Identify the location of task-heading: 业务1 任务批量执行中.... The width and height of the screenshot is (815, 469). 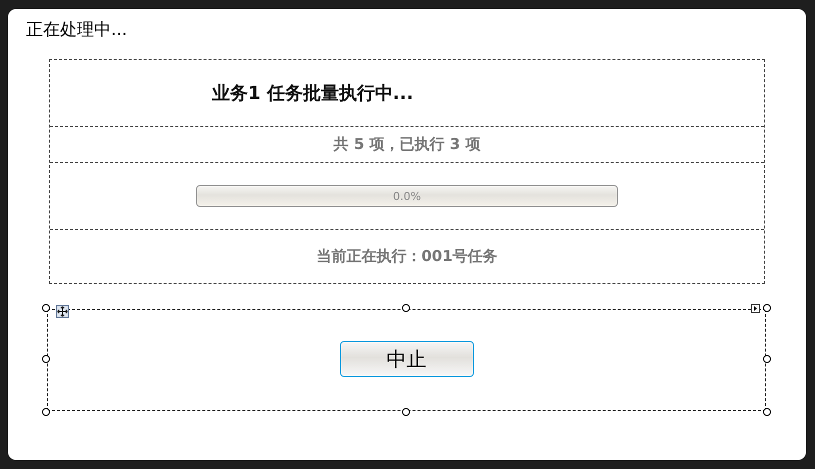
(313, 93).